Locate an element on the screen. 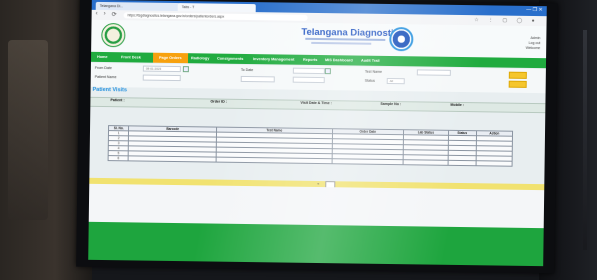 This screenshot has width=597, height=280. cell-barcode is located at coordinates (172, 159).